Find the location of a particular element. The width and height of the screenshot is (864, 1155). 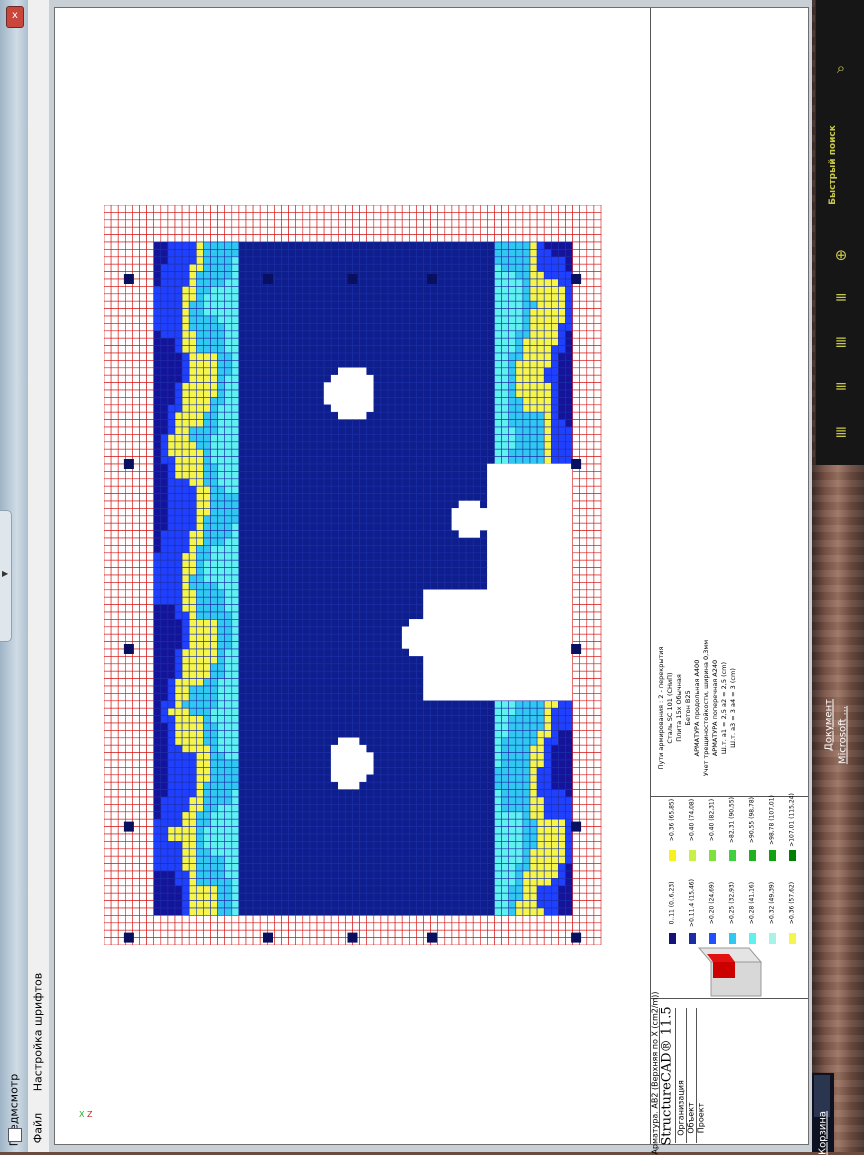

menu-file: Файл is located at coordinates (38, 1128).